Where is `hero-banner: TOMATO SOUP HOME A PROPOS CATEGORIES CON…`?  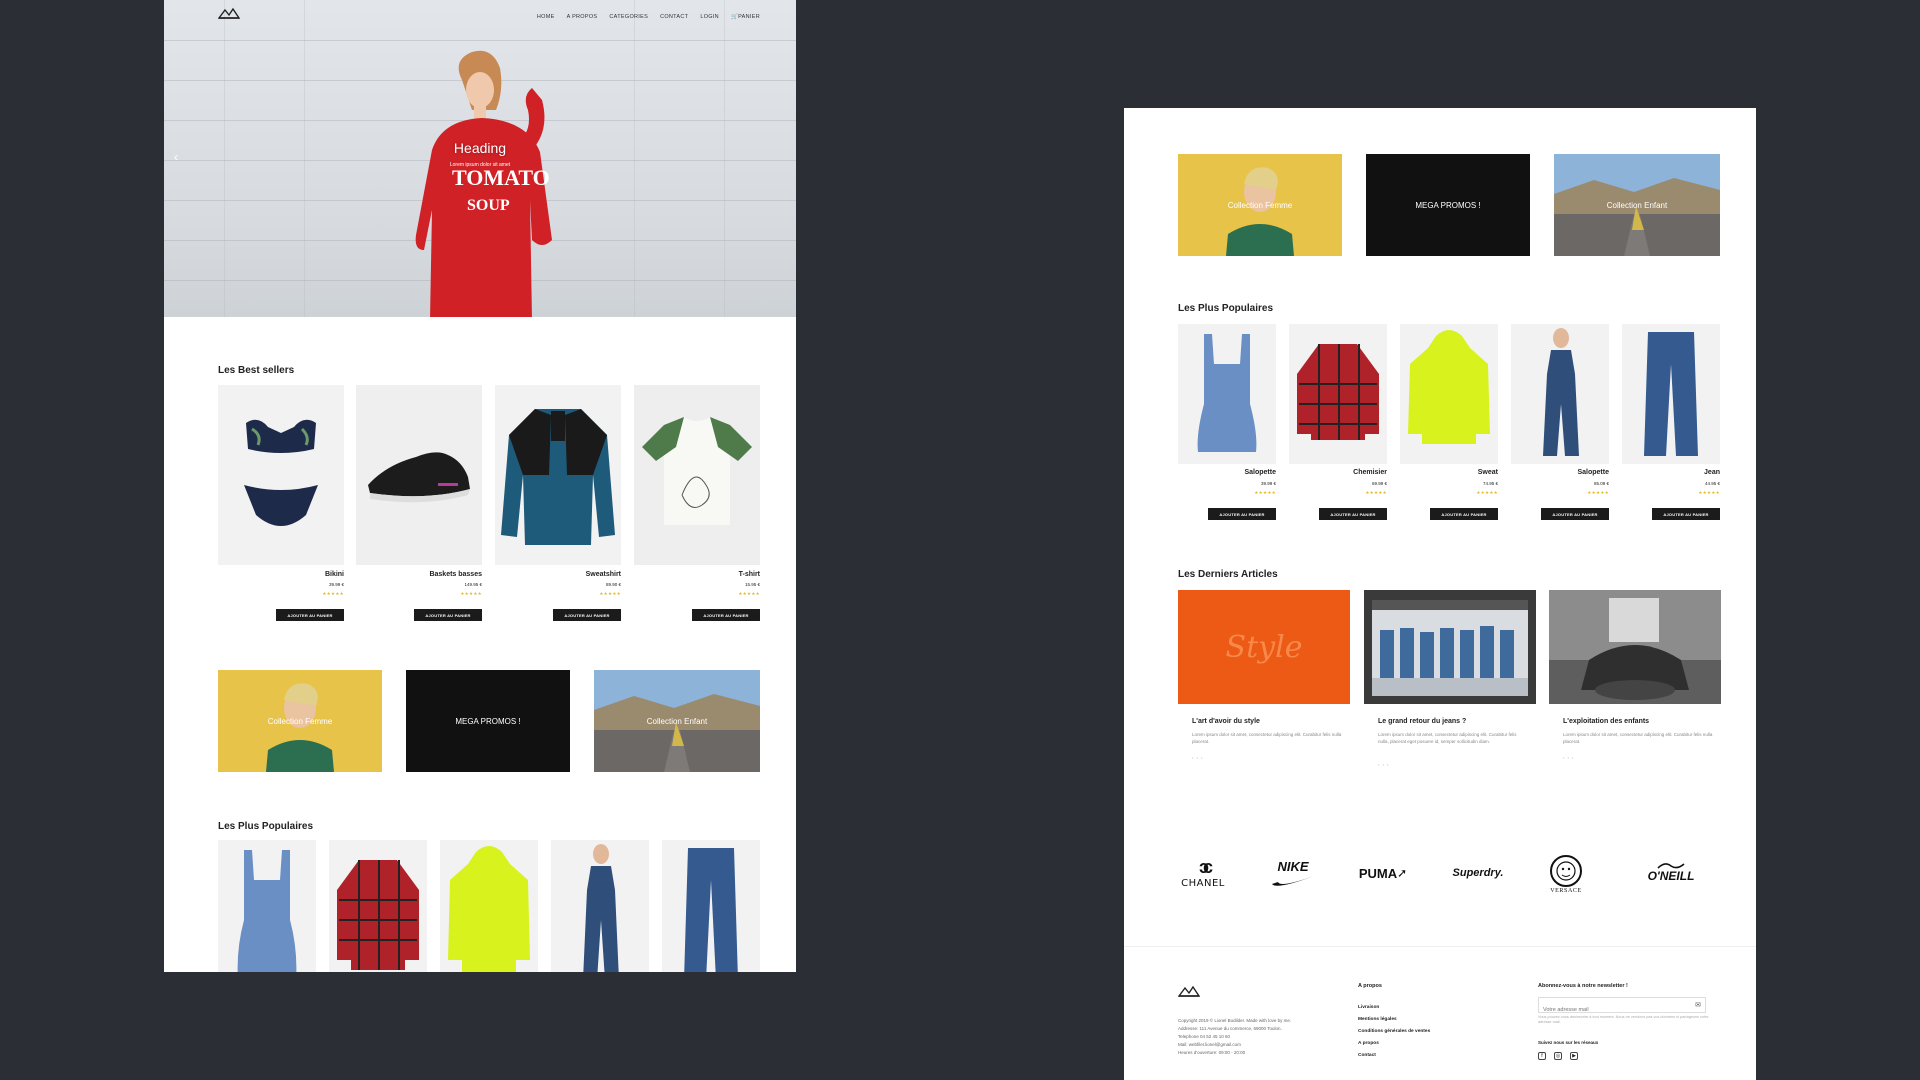
hero-banner: TOMATO SOUP HOME A PROPOS CATEGORIES CON… is located at coordinates (480, 158).